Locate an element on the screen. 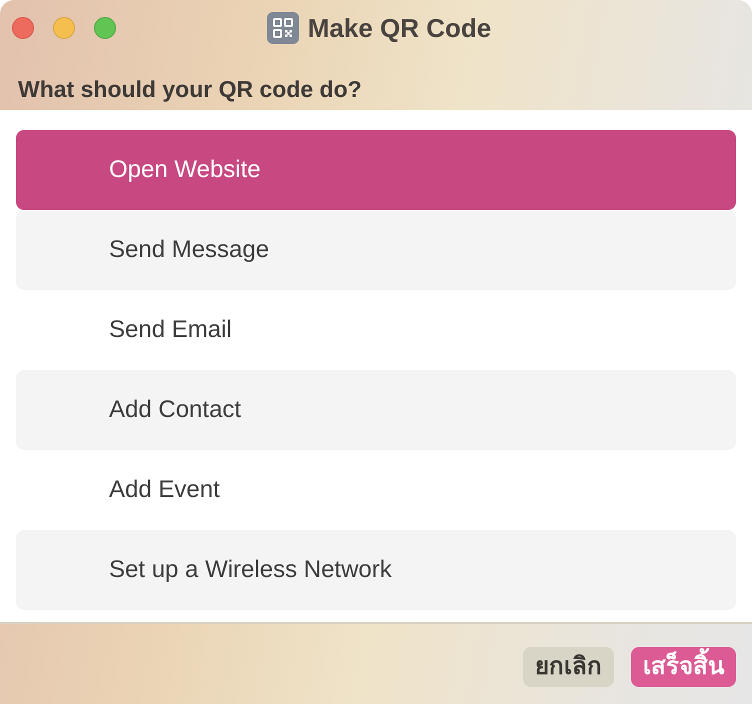  option-row: Add Contact is located at coordinates (376, 410).